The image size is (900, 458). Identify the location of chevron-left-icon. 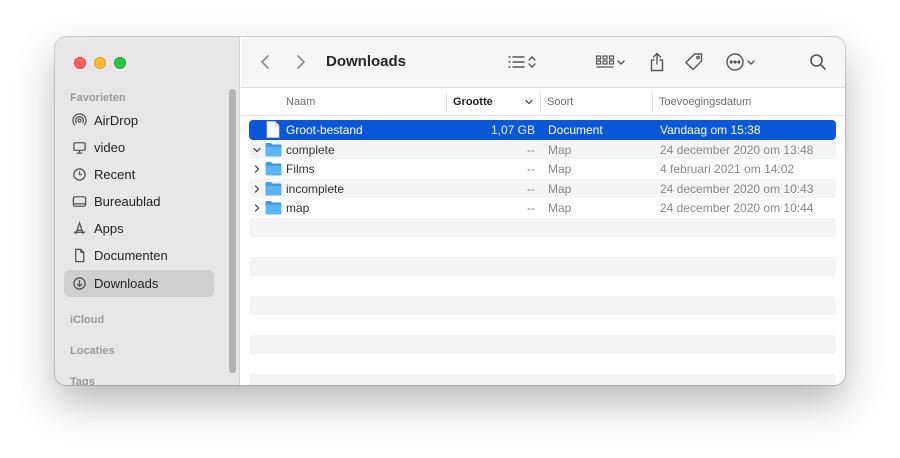
(265, 62).